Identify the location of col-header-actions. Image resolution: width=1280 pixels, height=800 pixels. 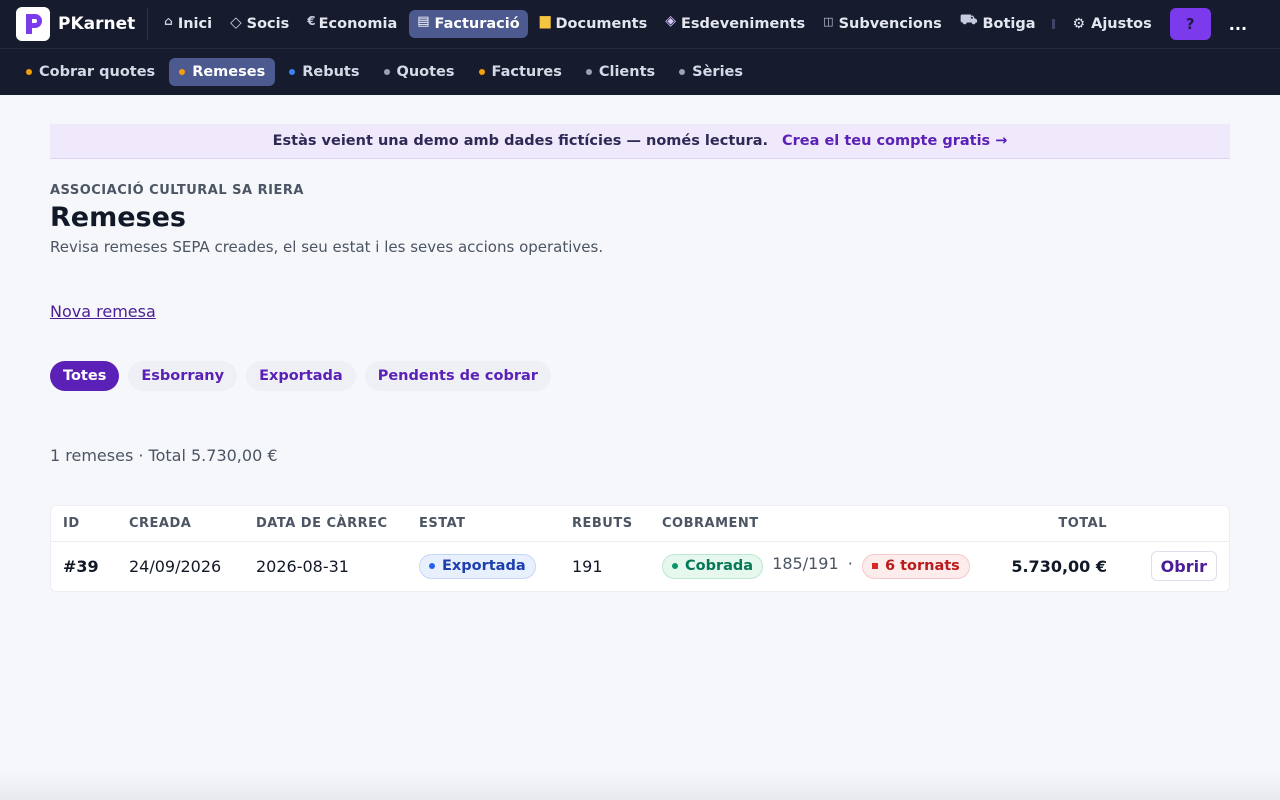
(1174, 524).